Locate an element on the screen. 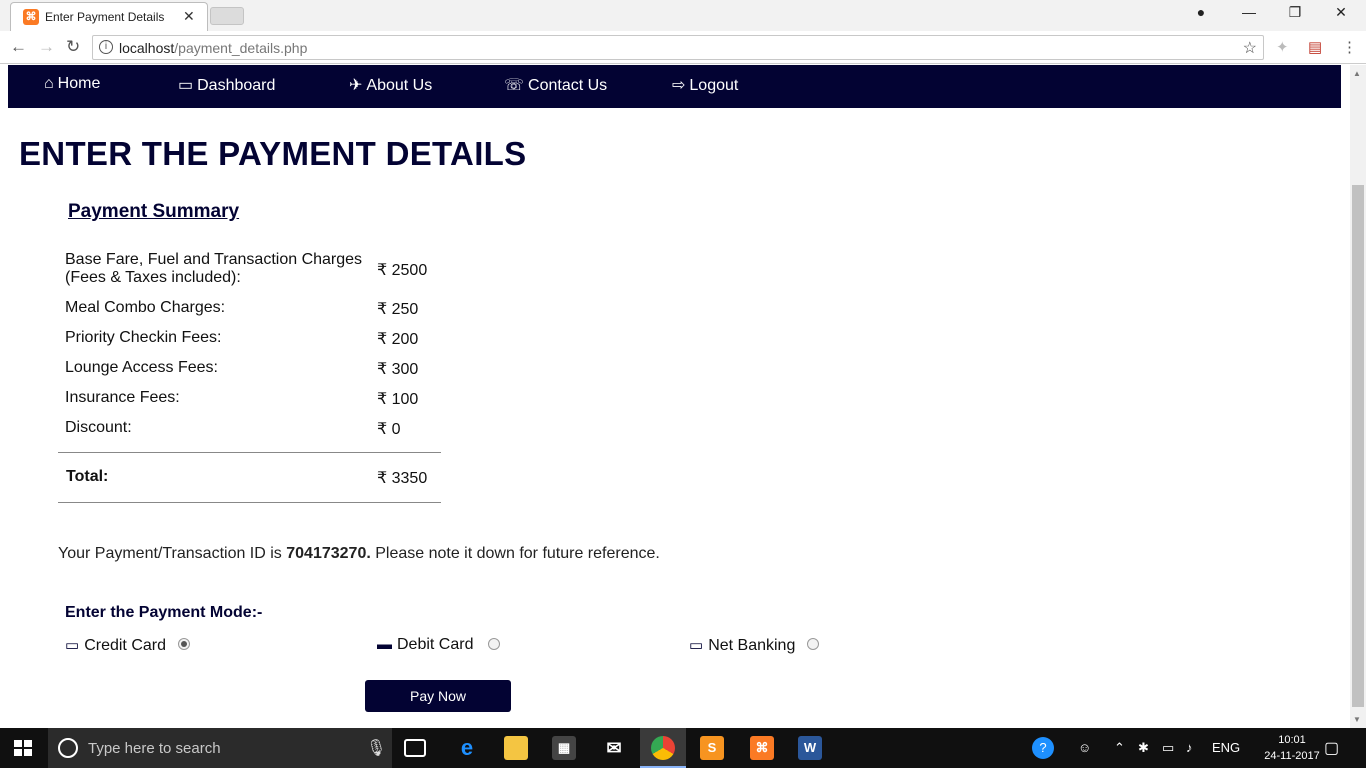 This screenshot has height=768, width=1366. extension-icon: ✦ is located at coordinates (1282, 47).